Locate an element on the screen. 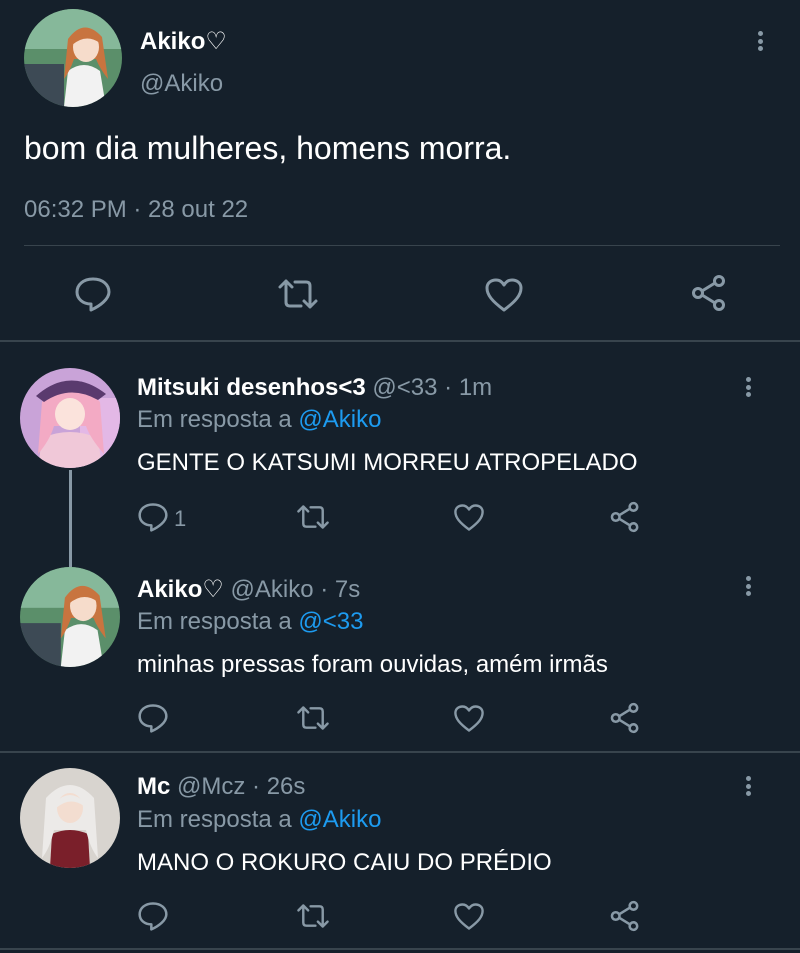 Image resolution: width=800 pixels, height=953 pixels. reply-to-line: Em resposta a @<33 is located at coordinates (250, 622).